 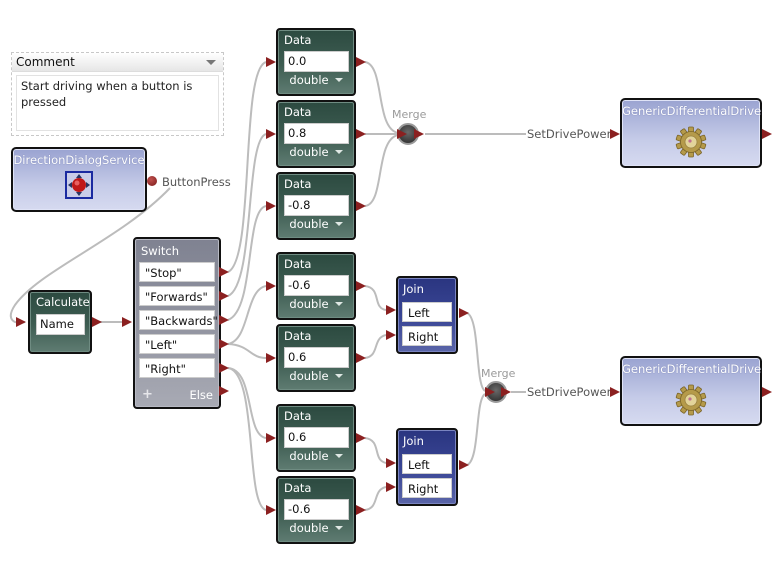 I want to click on data-value-field: 0.8, so click(x=316, y=133).